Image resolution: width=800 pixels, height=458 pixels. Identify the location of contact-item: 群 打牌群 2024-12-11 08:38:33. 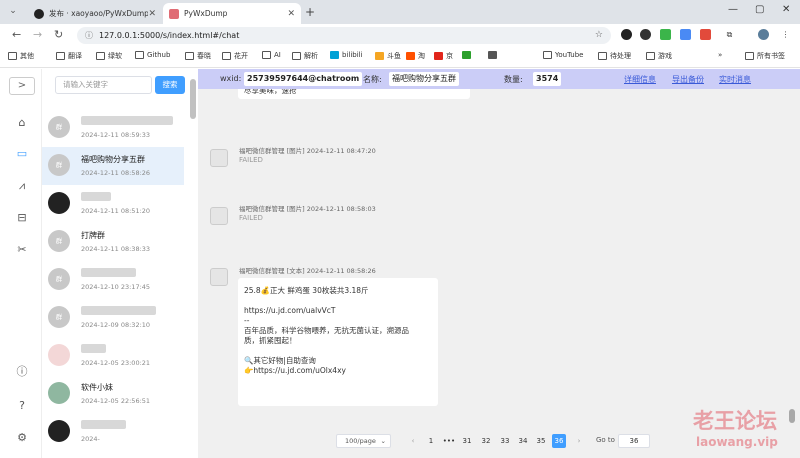
(113, 242).